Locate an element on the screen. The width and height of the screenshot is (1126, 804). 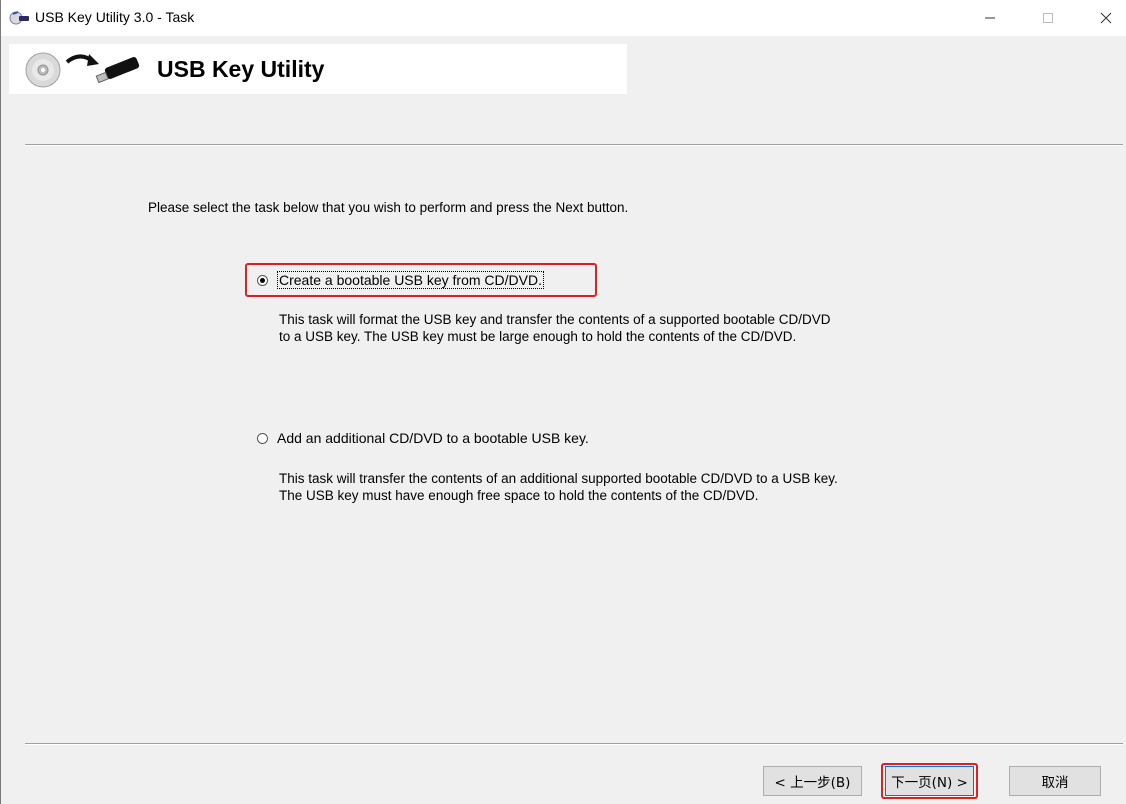
maximize-button is located at coordinates (1048, 18).